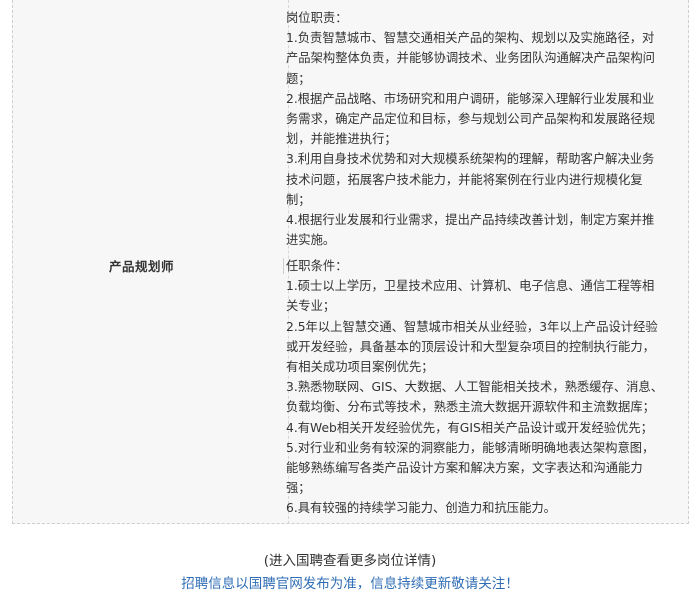 This screenshot has width=700, height=599. I want to click on section-marker, so click(283, 266).